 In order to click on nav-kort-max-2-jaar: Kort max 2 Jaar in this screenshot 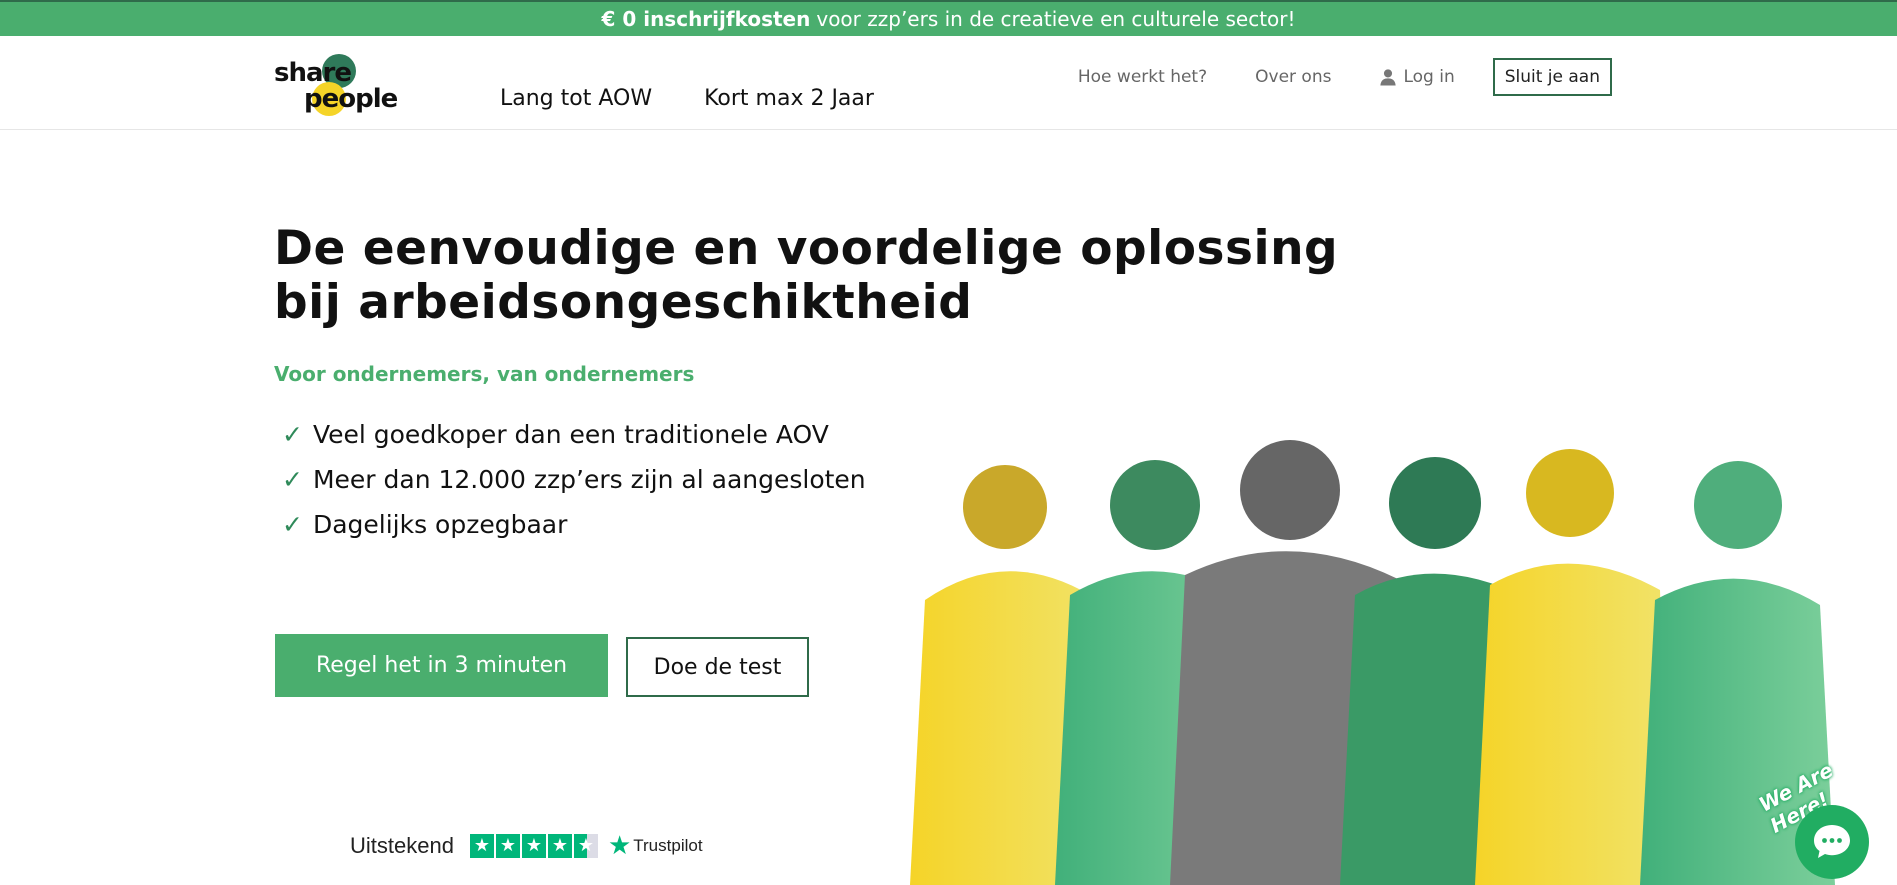, I will do `click(789, 98)`.